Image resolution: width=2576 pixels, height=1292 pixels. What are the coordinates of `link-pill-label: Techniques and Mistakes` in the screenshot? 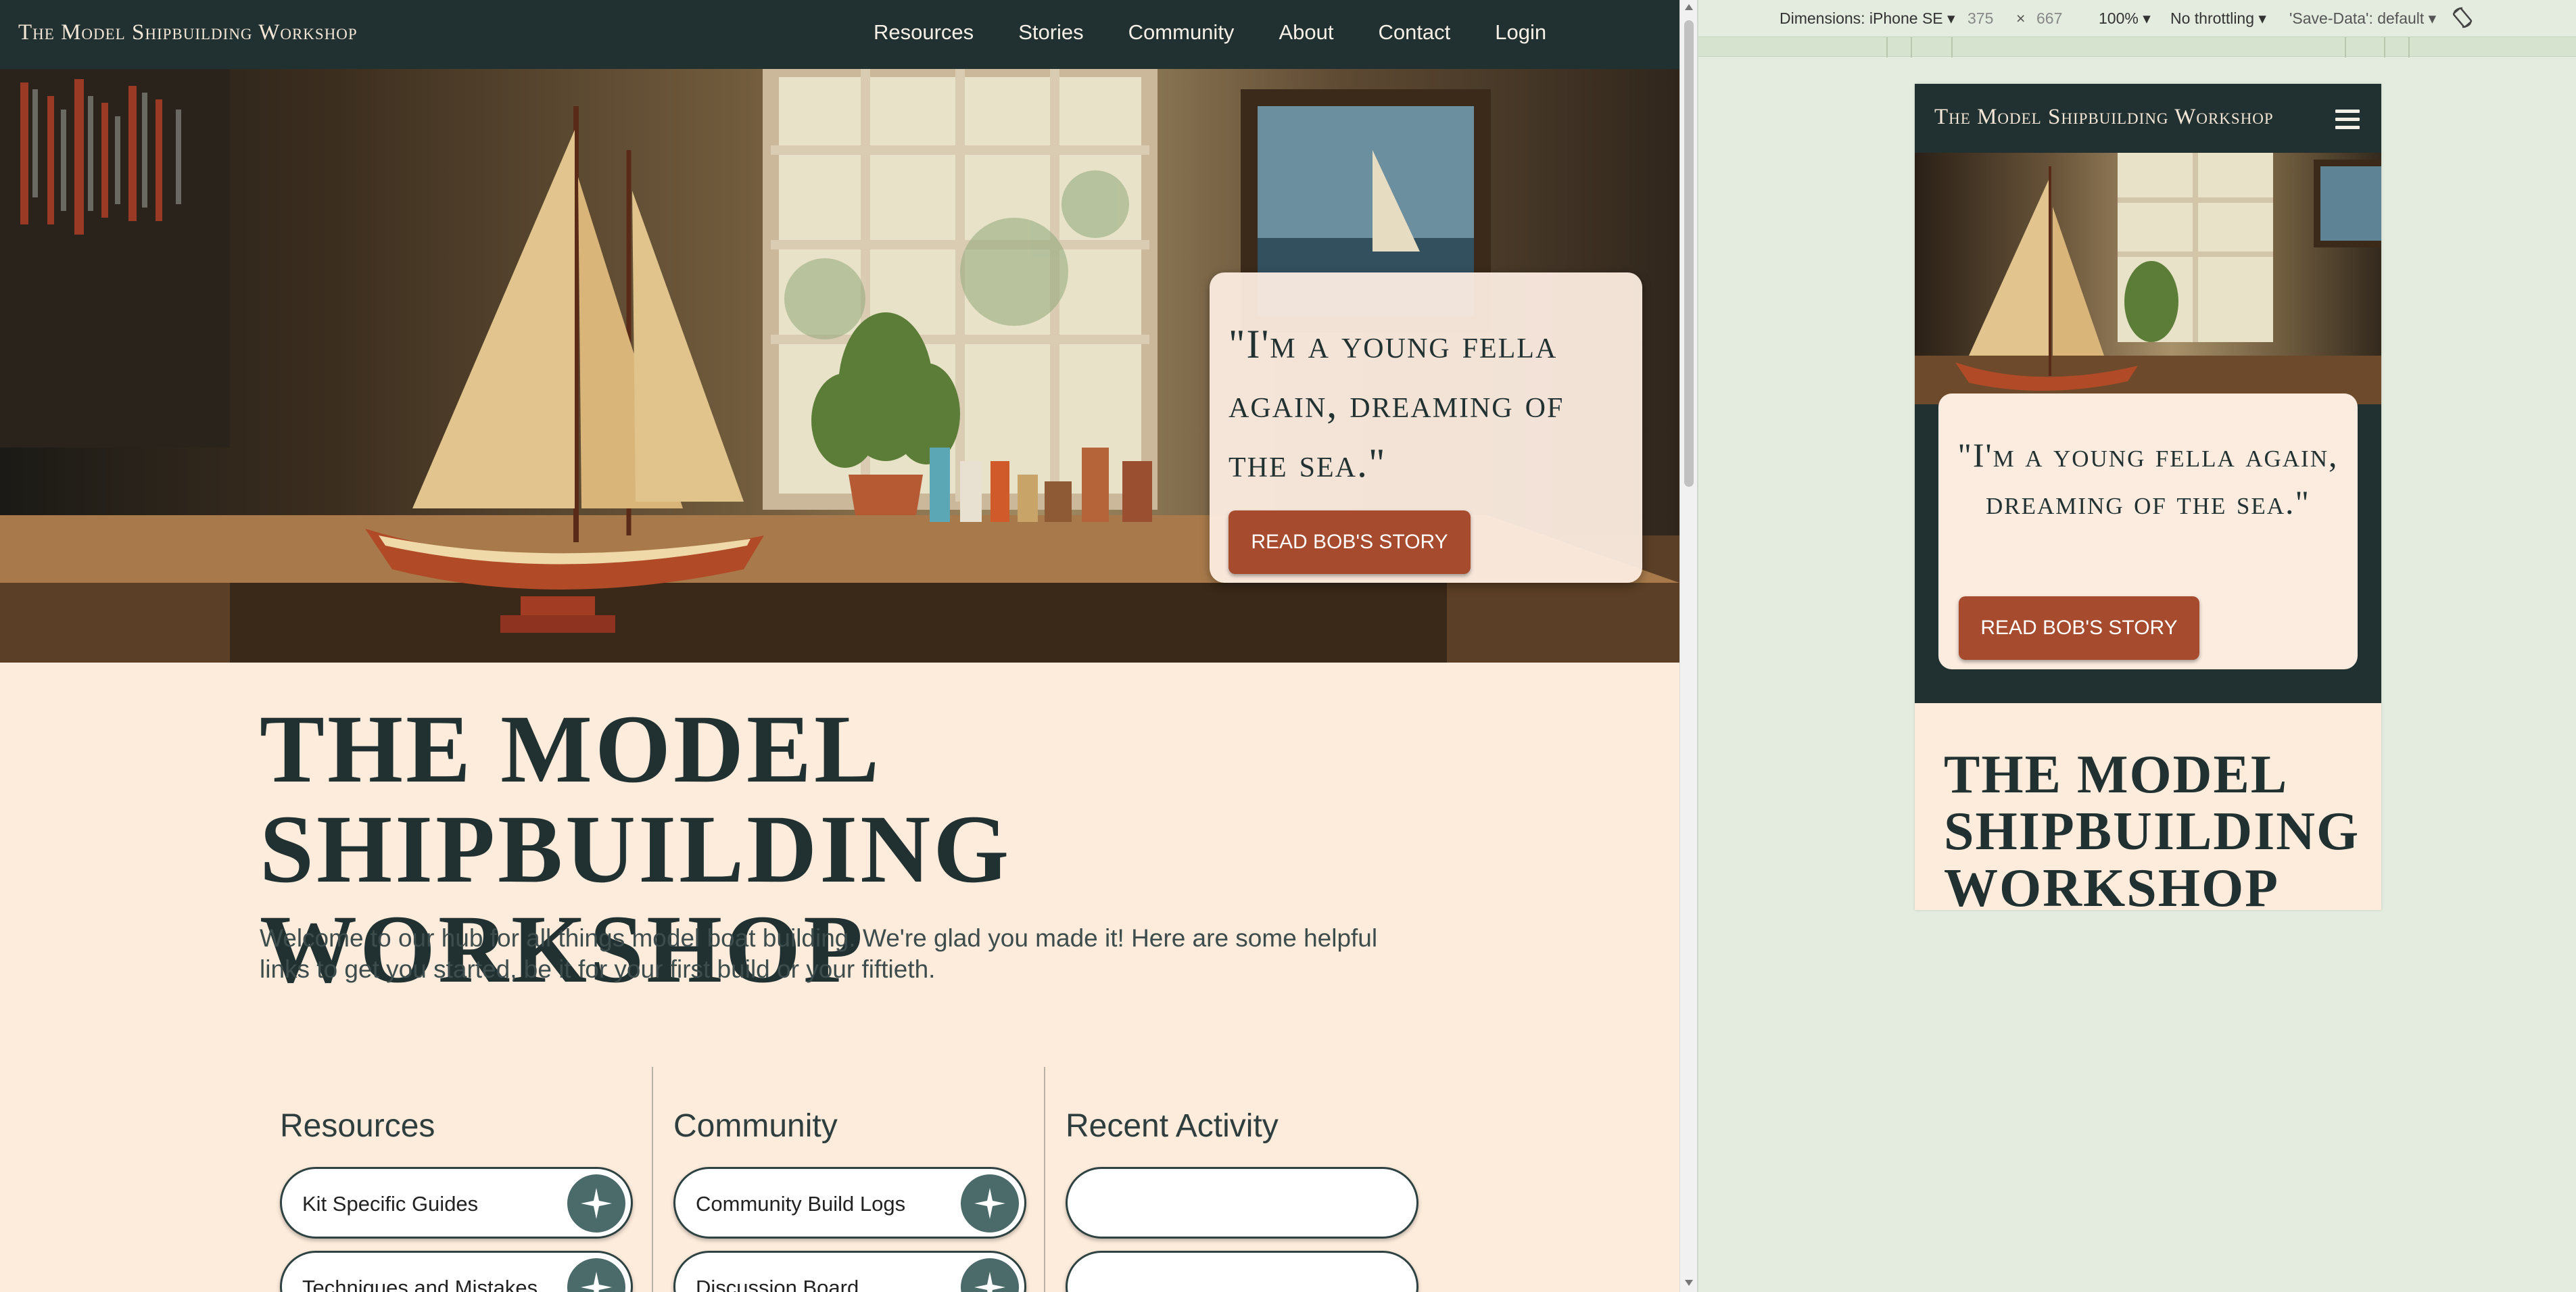 It's located at (420, 1284).